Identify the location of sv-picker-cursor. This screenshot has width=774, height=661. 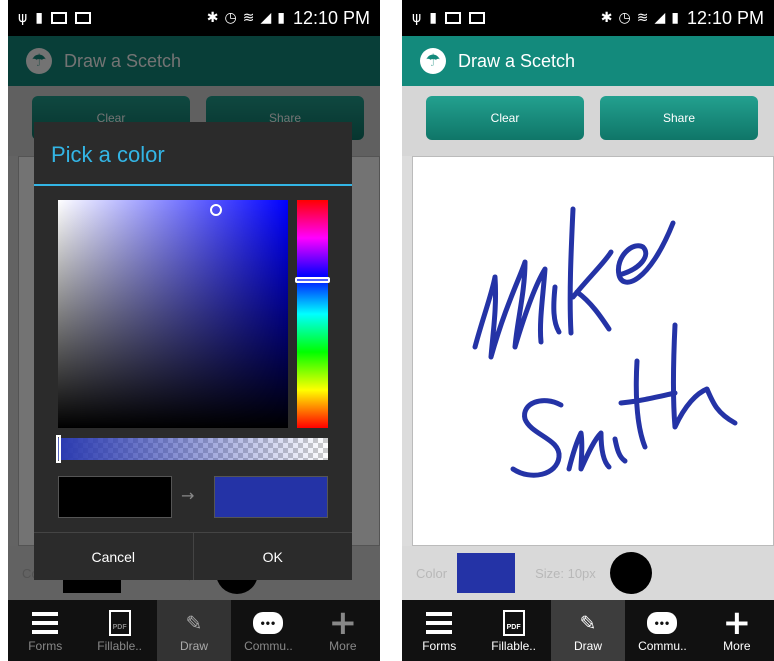
(216, 210).